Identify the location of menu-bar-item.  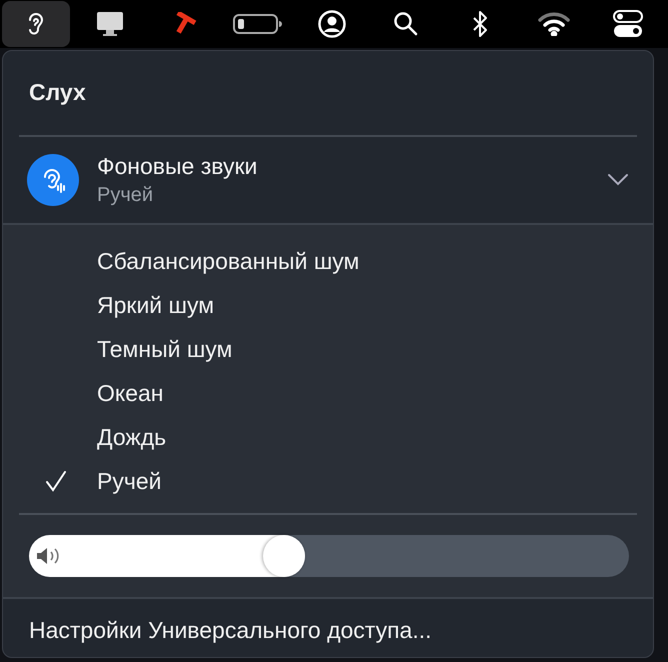
(36, 24).